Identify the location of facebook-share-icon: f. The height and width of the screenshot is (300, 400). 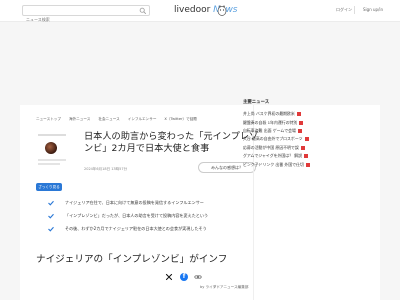
(184, 277).